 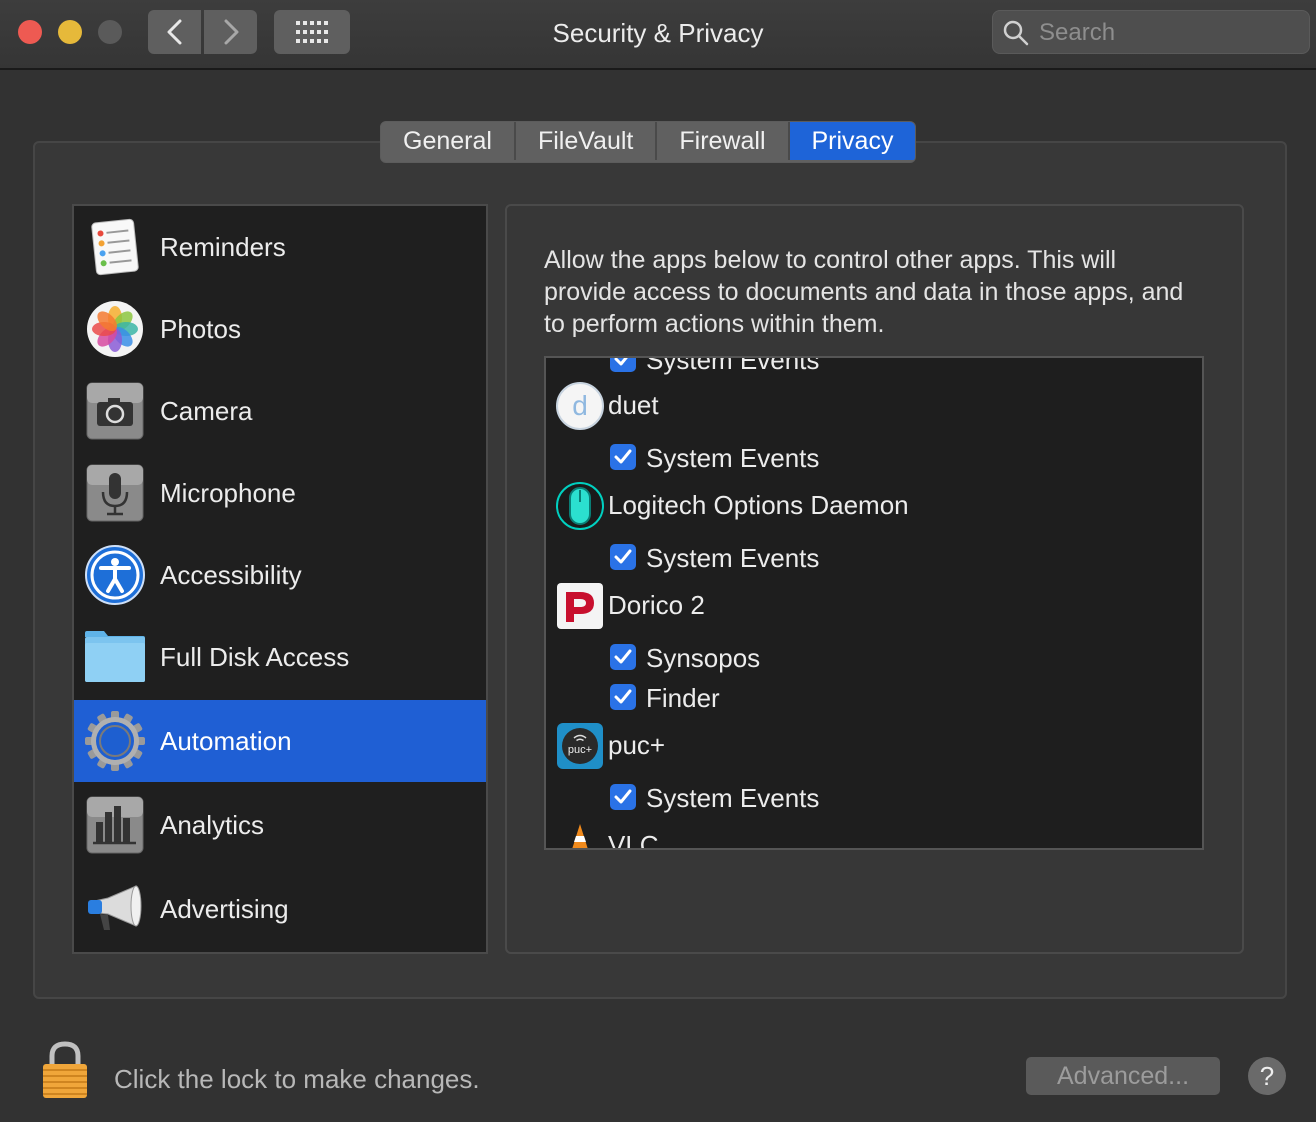 I want to click on vlc-cone-icon, so click(x=580, y=835).